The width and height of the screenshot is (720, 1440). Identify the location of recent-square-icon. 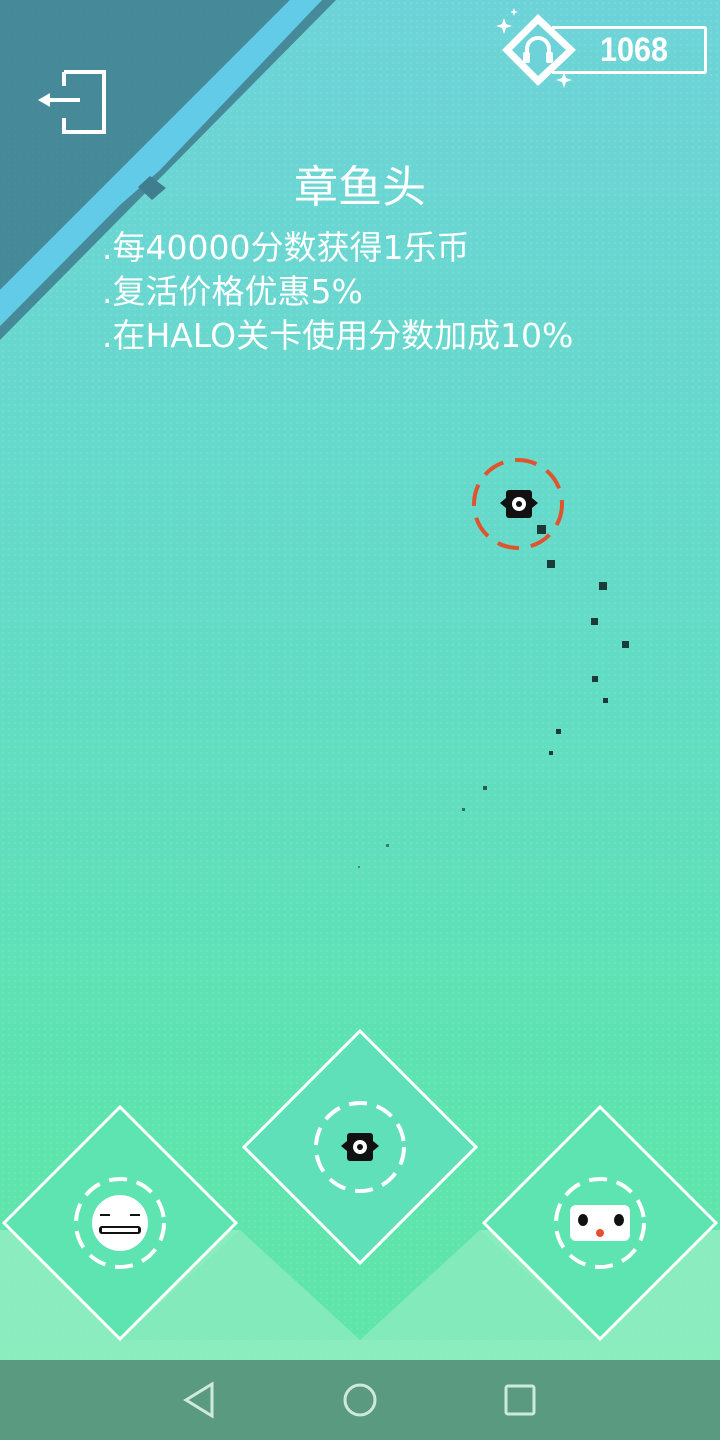
(520, 1400).